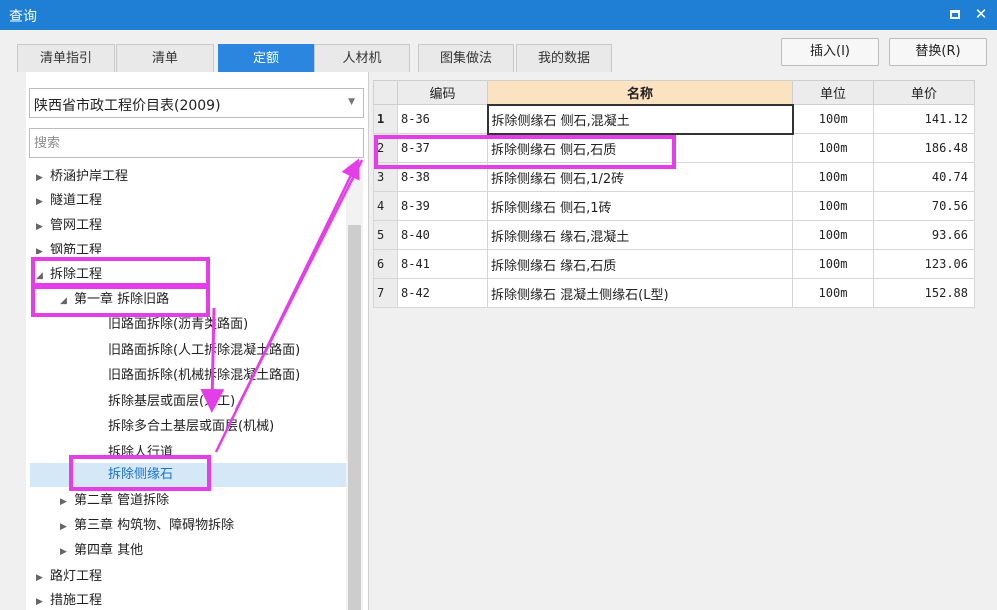 The width and height of the screenshot is (997, 610). Describe the element at coordinates (924, 293) in the screenshot. I see `cell-price: 152.88` at that location.